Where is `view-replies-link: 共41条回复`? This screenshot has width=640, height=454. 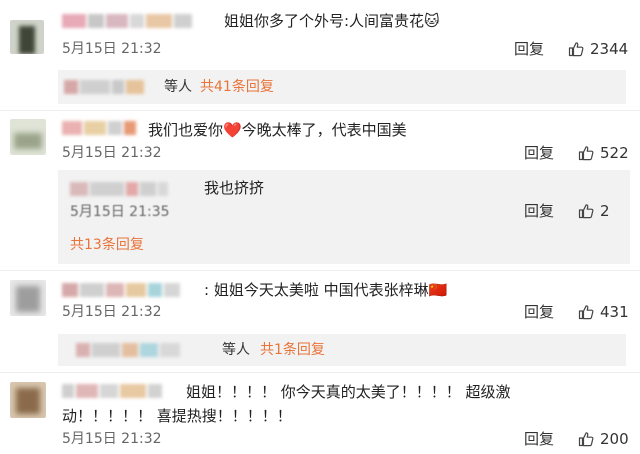
view-replies-link: 共41条回复 is located at coordinates (237, 87).